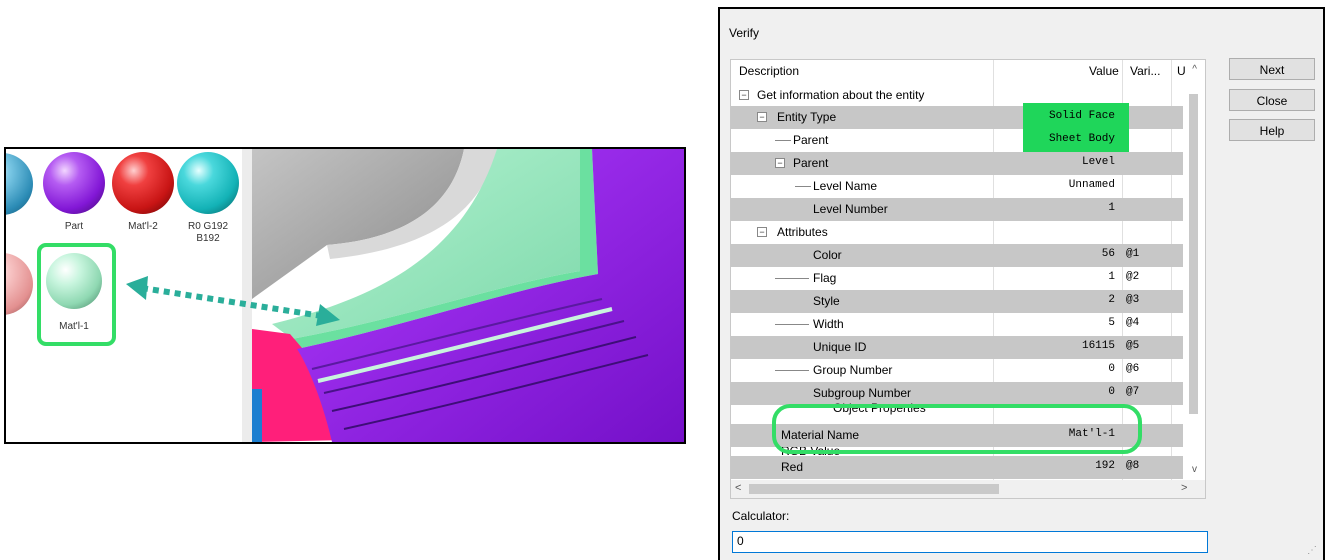  Describe the element at coordinates (957, 429) in the screenshot. I see `material-name-highlight` at that location.